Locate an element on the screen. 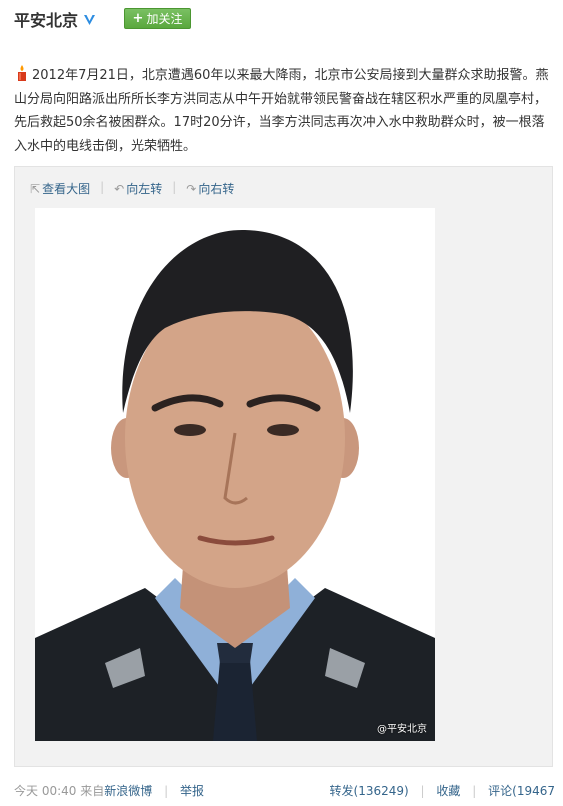  post-actions: 转发(136249) | 收藏 | 评论(19467 is located at coordinates (442, 790).